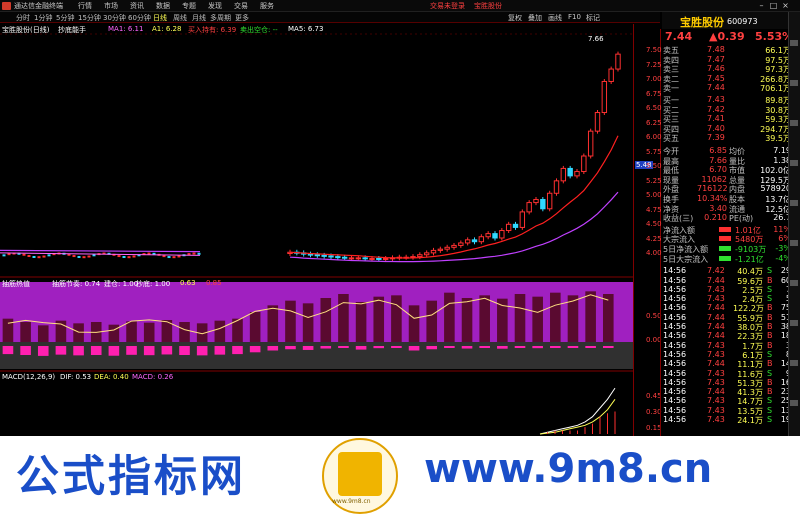  Describe the element at coordinates (111, 6) in the screenshot. I see `menu-market: 市场` at that location.